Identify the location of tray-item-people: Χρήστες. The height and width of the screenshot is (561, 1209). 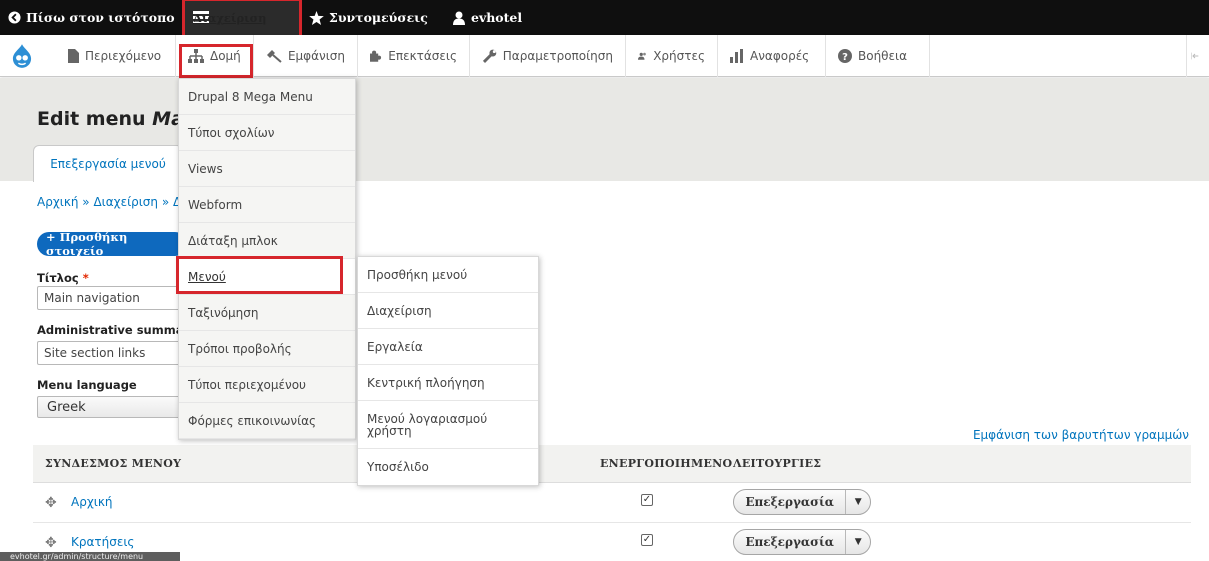
(672, 56).